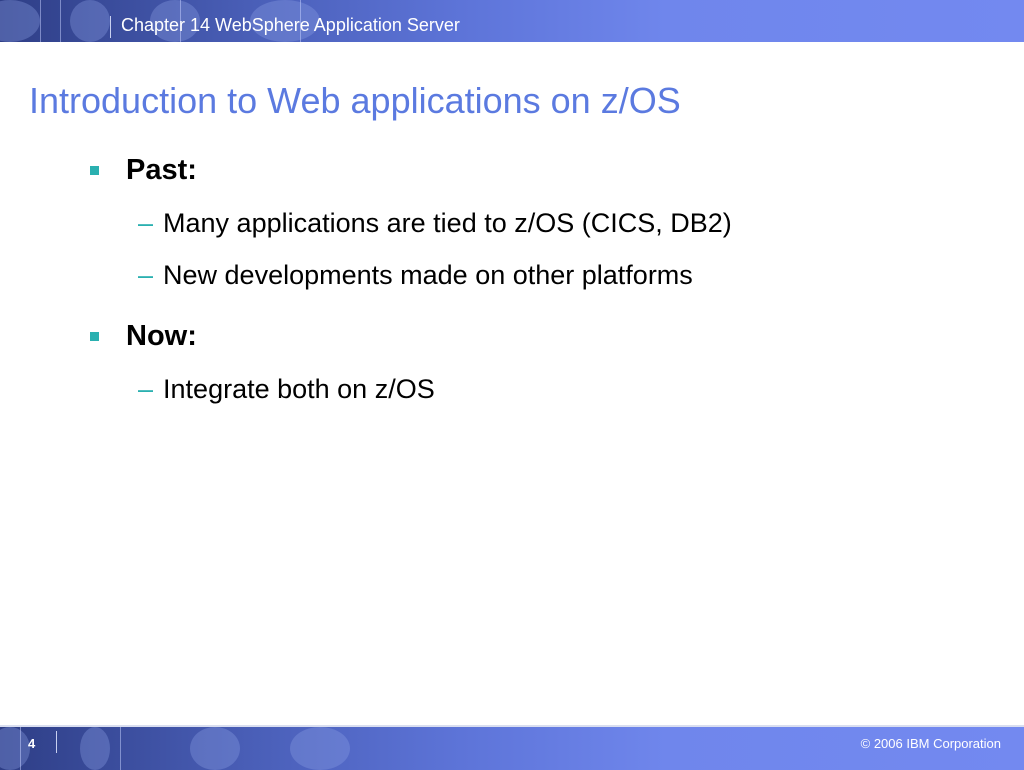 Image resolution: width=1024 pixels, height=770 pixels. What do you see at coordinates (290, 25) in the screenshot?
I see `chapter-title: Chapter 14 WebSphere Application Server` at bounding box center [290, 25].